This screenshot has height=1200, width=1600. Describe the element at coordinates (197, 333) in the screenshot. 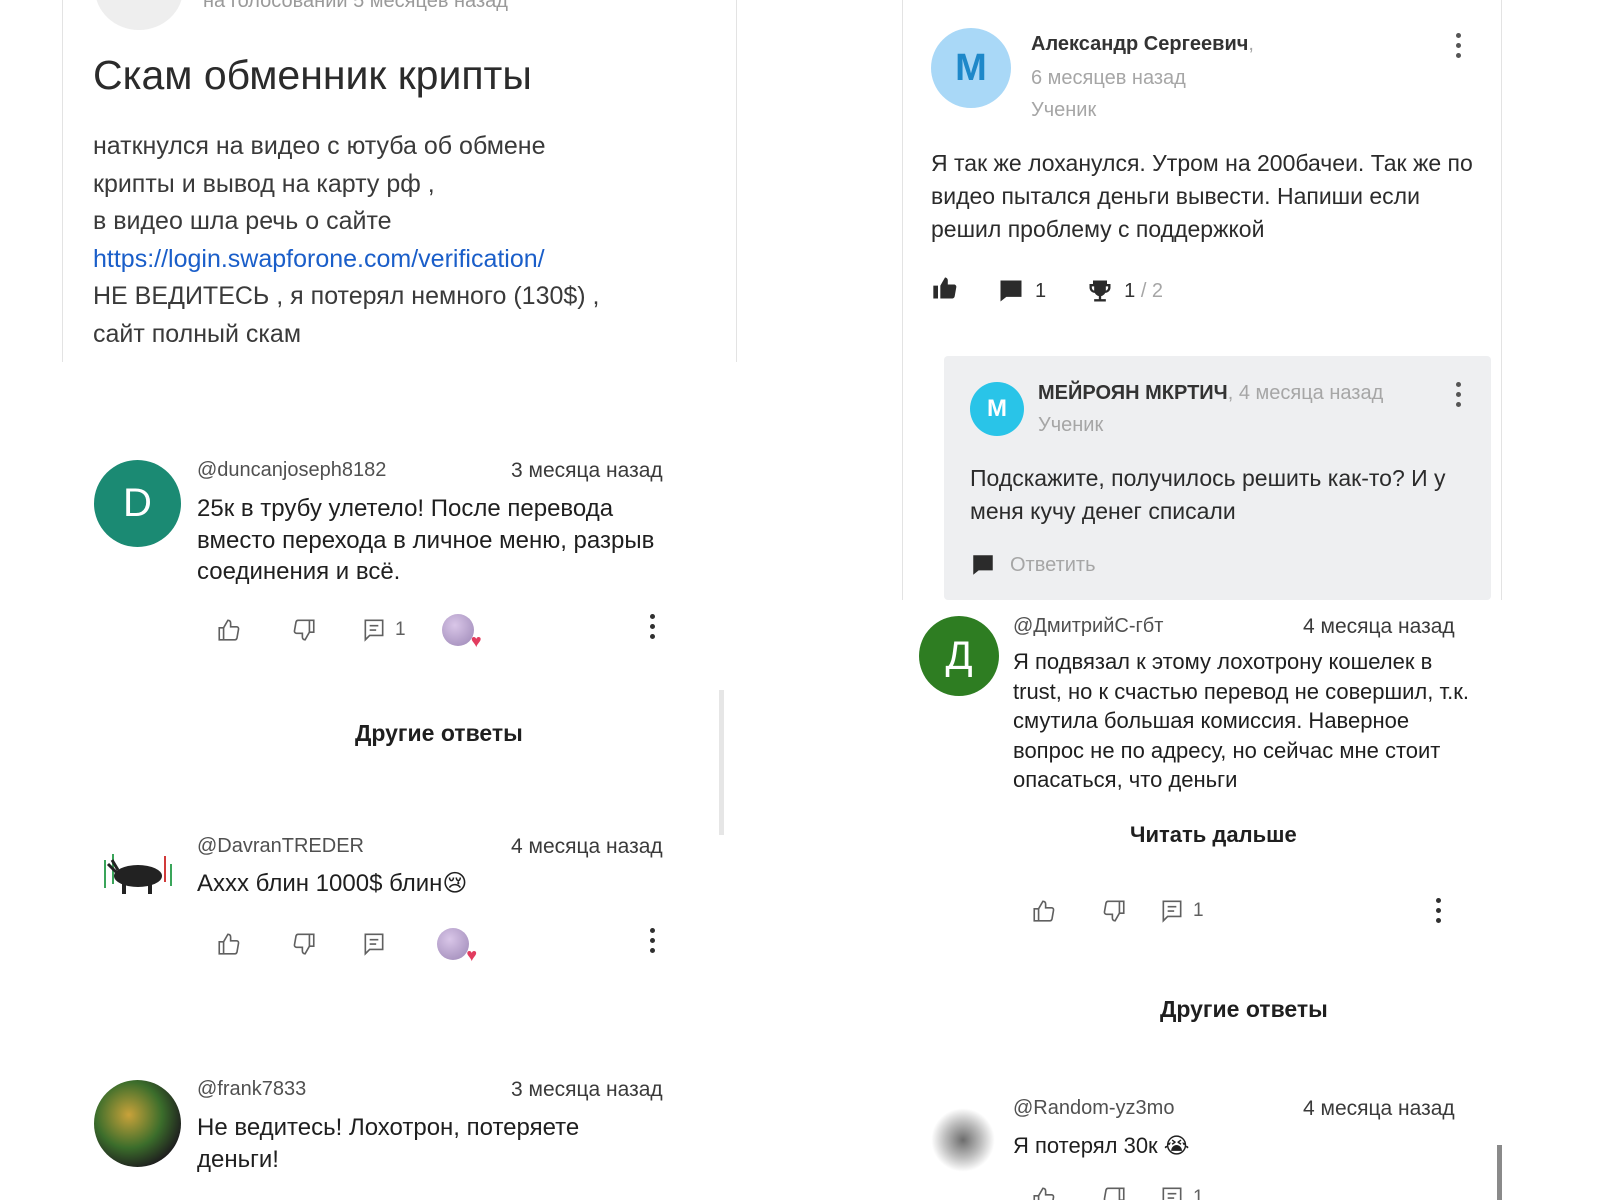

I see `question-body-line: сайт полный скам` at that location.